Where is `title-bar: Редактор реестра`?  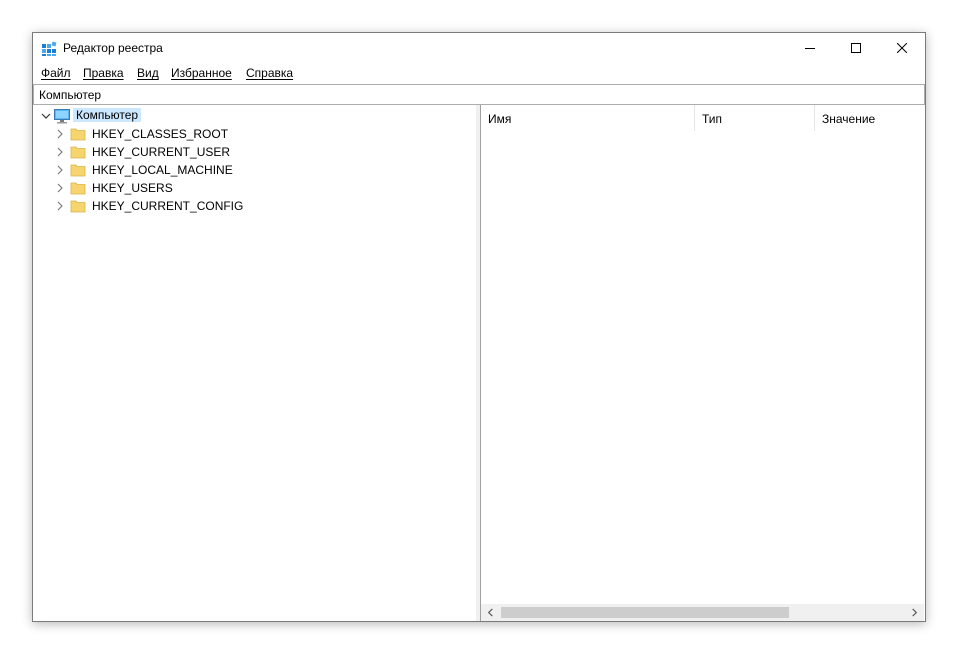 title-bar: Редактор реестра is located at coordinates (479, 48).